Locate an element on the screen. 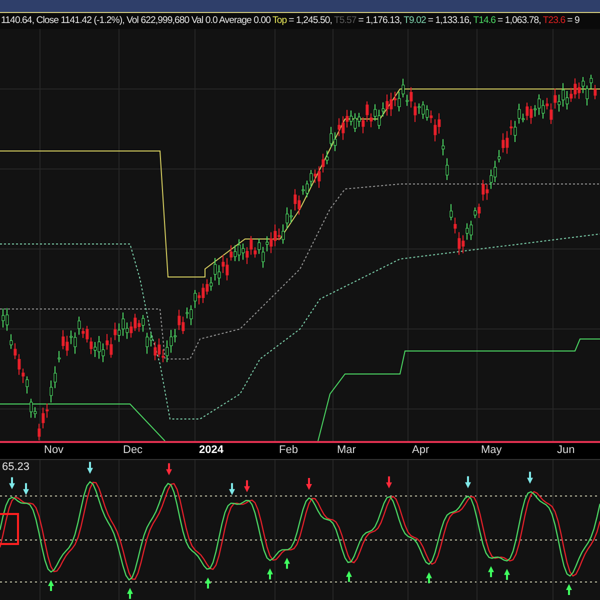 The image size is (600, 600). level-label: T5.57 is located at coordinates (345, 20).